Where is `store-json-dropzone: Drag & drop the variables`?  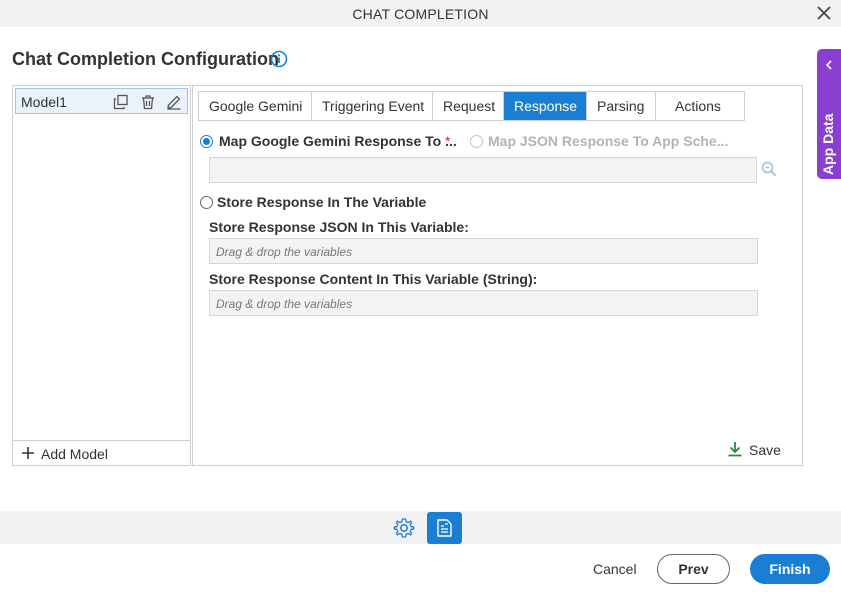 store-json-dropzone: Drag & drop the variables is located at coordinates (483, 251).